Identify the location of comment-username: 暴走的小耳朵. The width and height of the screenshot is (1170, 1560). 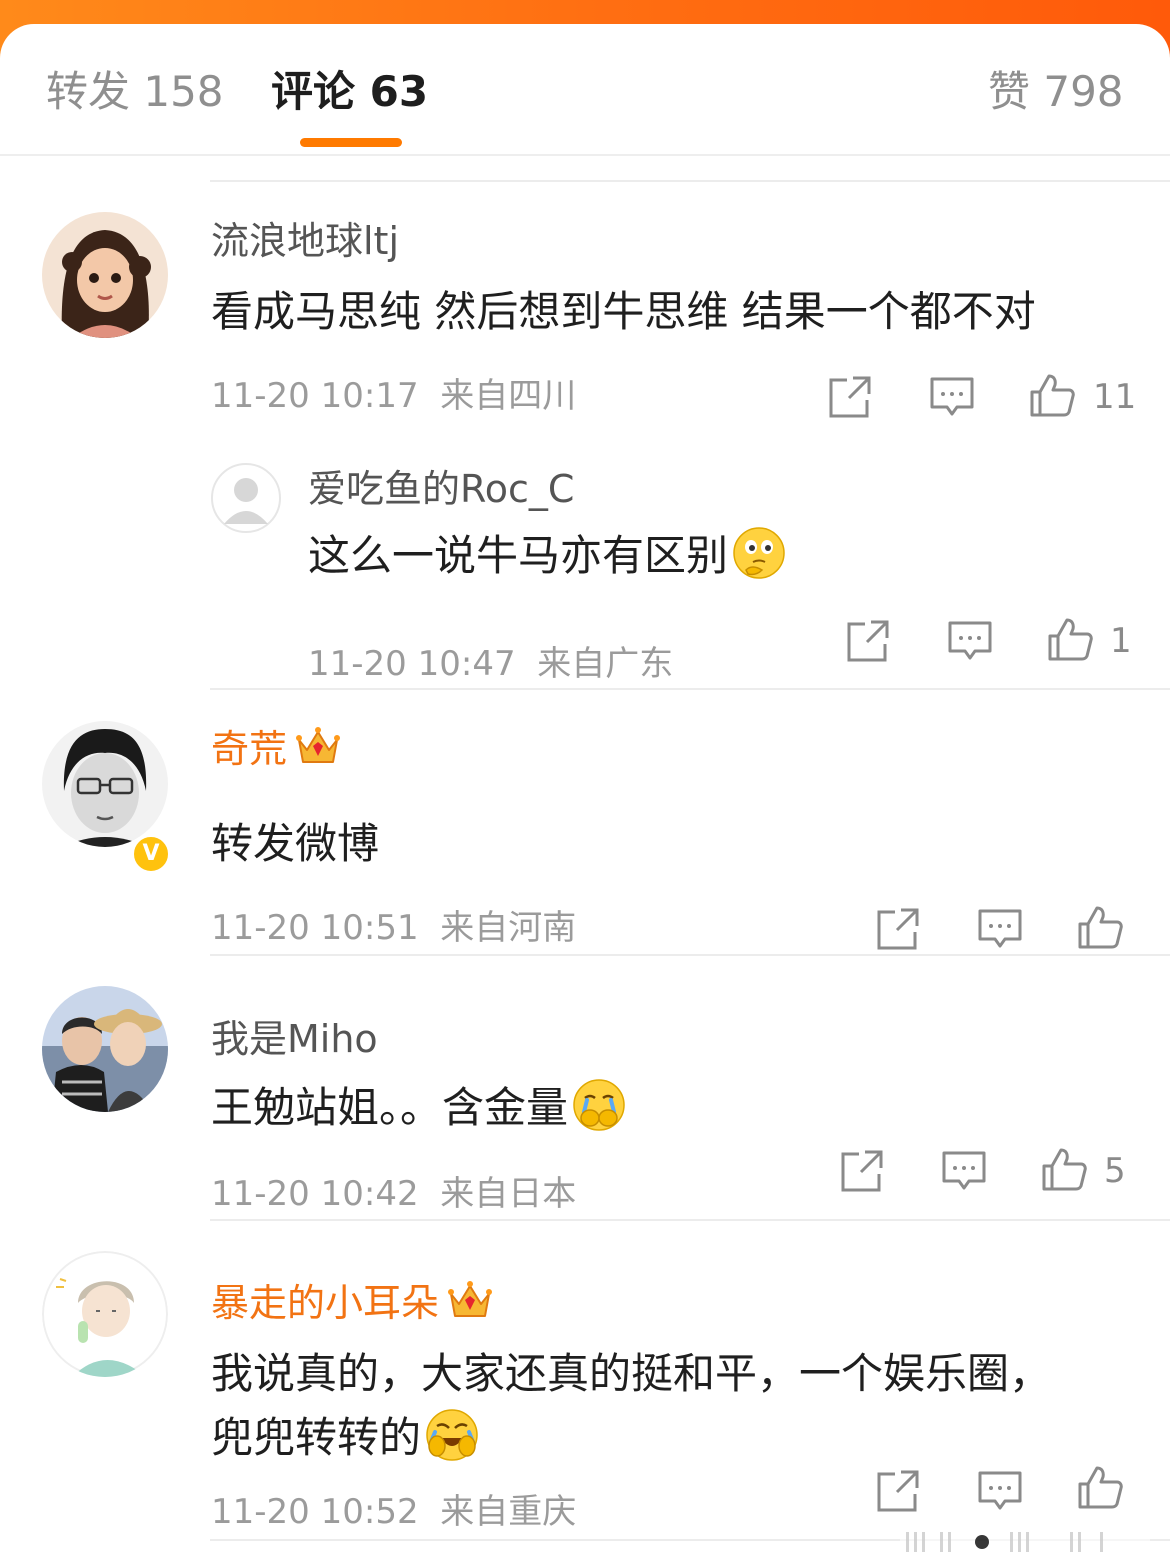
(325, 1303).